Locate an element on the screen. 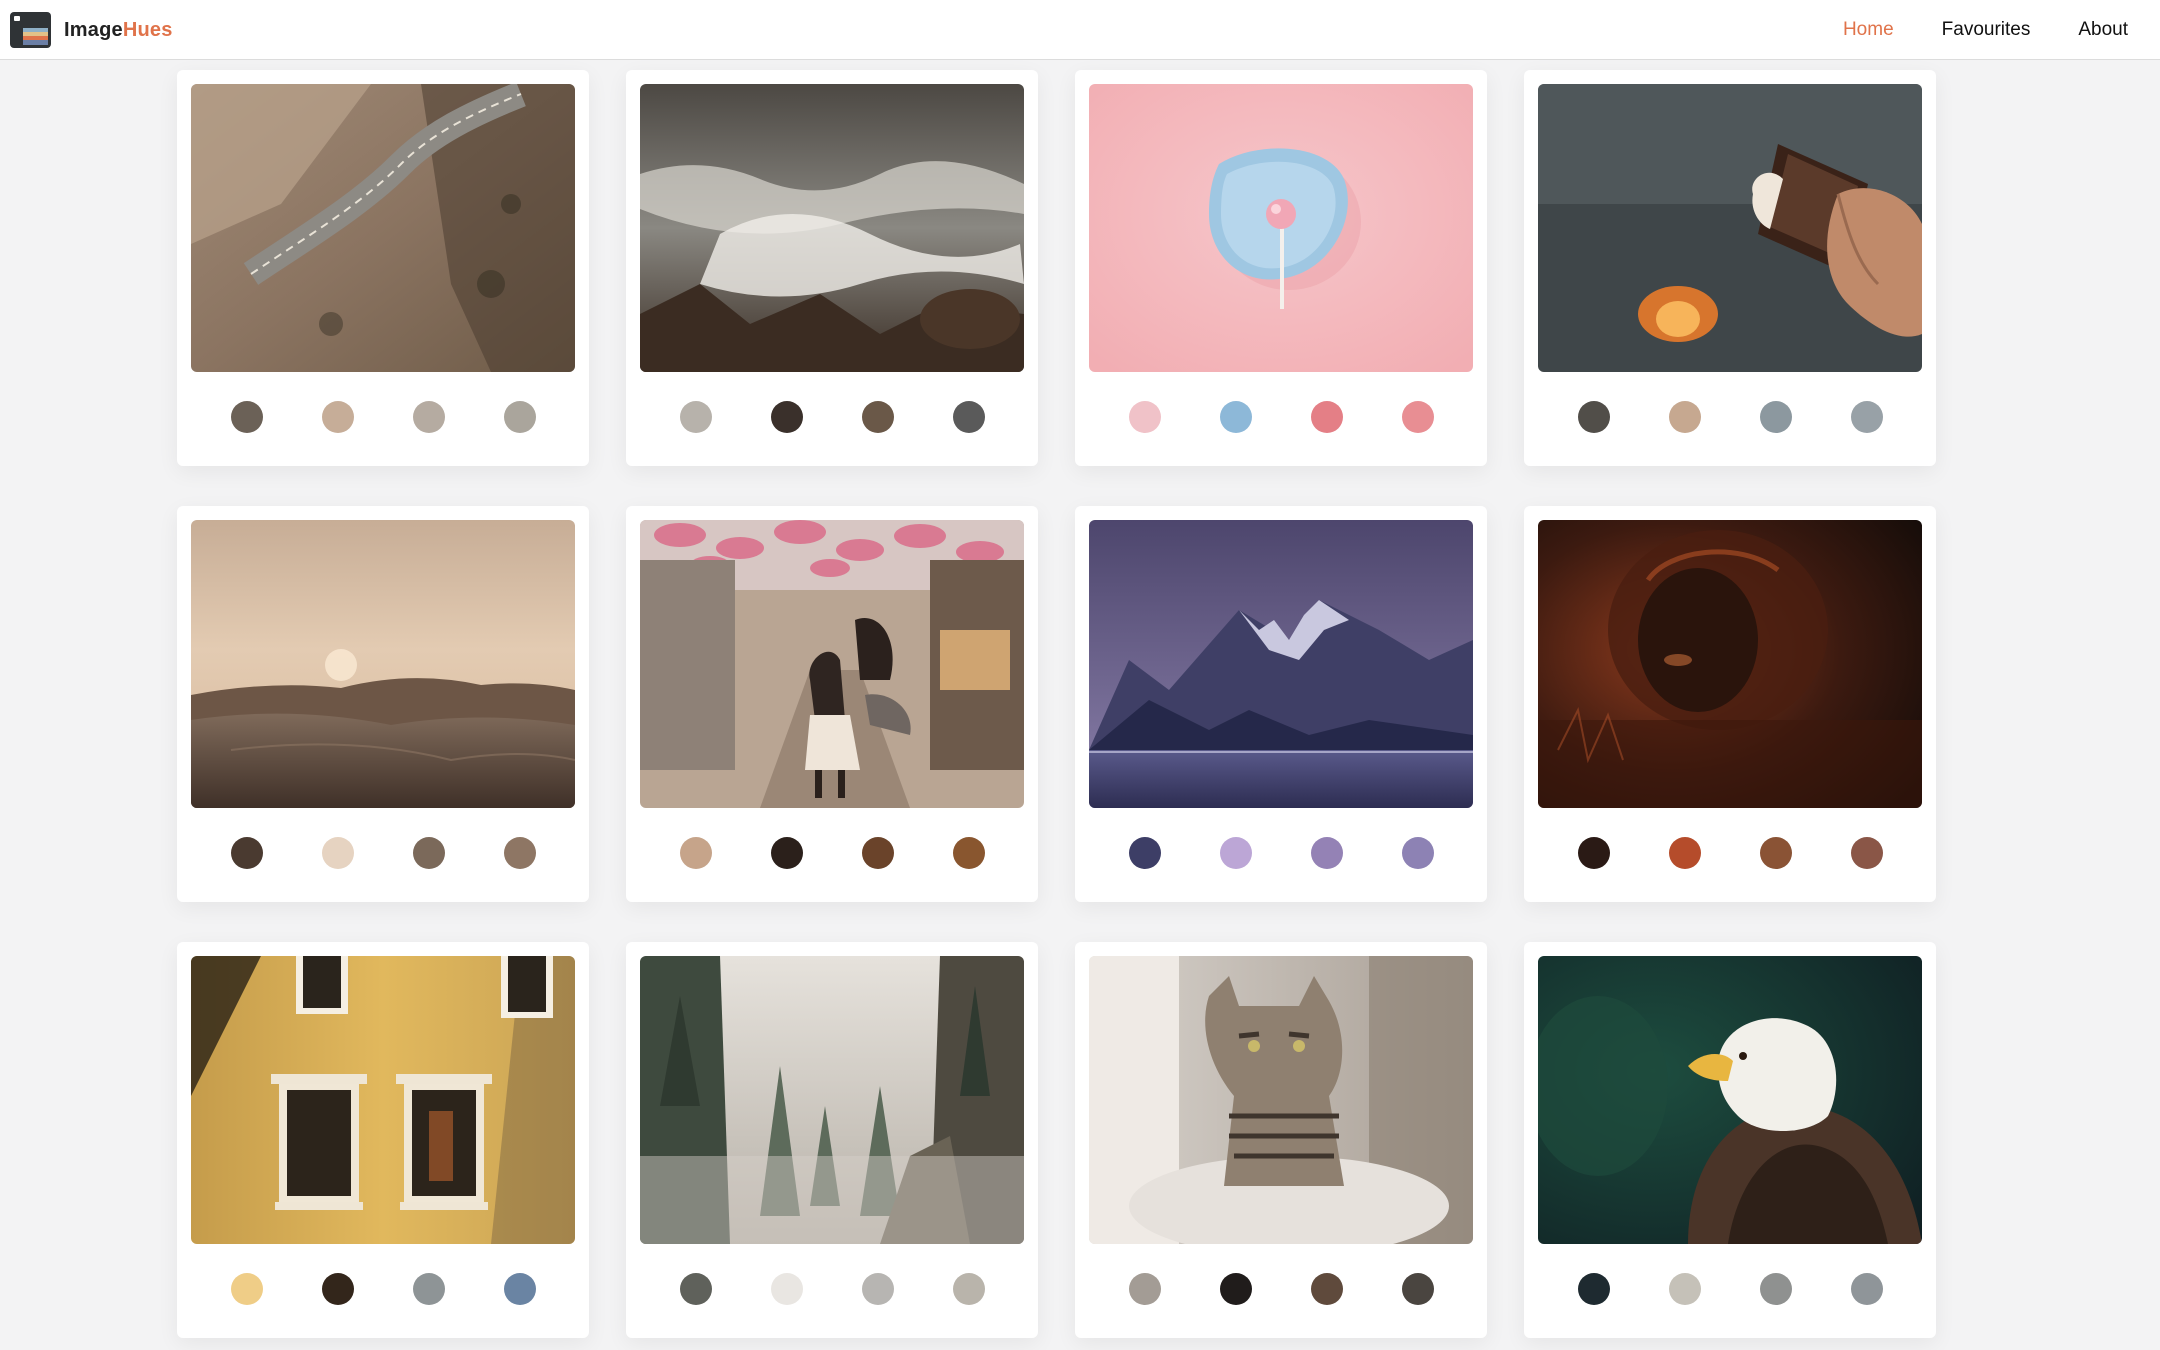  brand-name: ImageHues is located at coordinates (118, 30).